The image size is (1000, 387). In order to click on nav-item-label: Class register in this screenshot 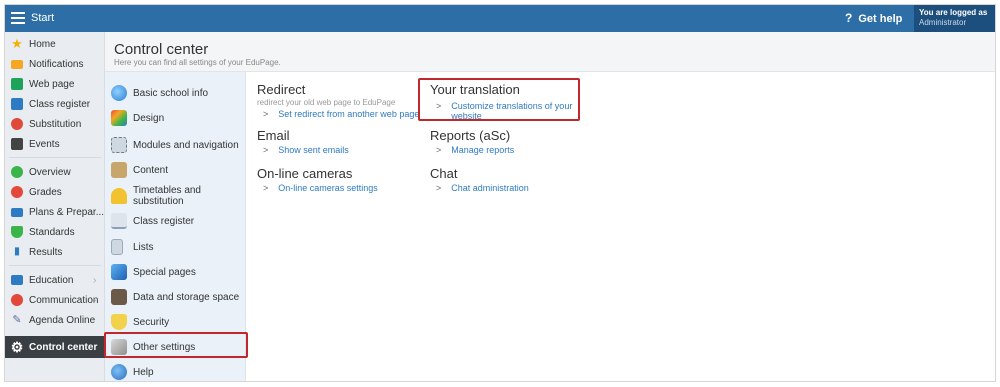, I will do `click(60, 104)`.